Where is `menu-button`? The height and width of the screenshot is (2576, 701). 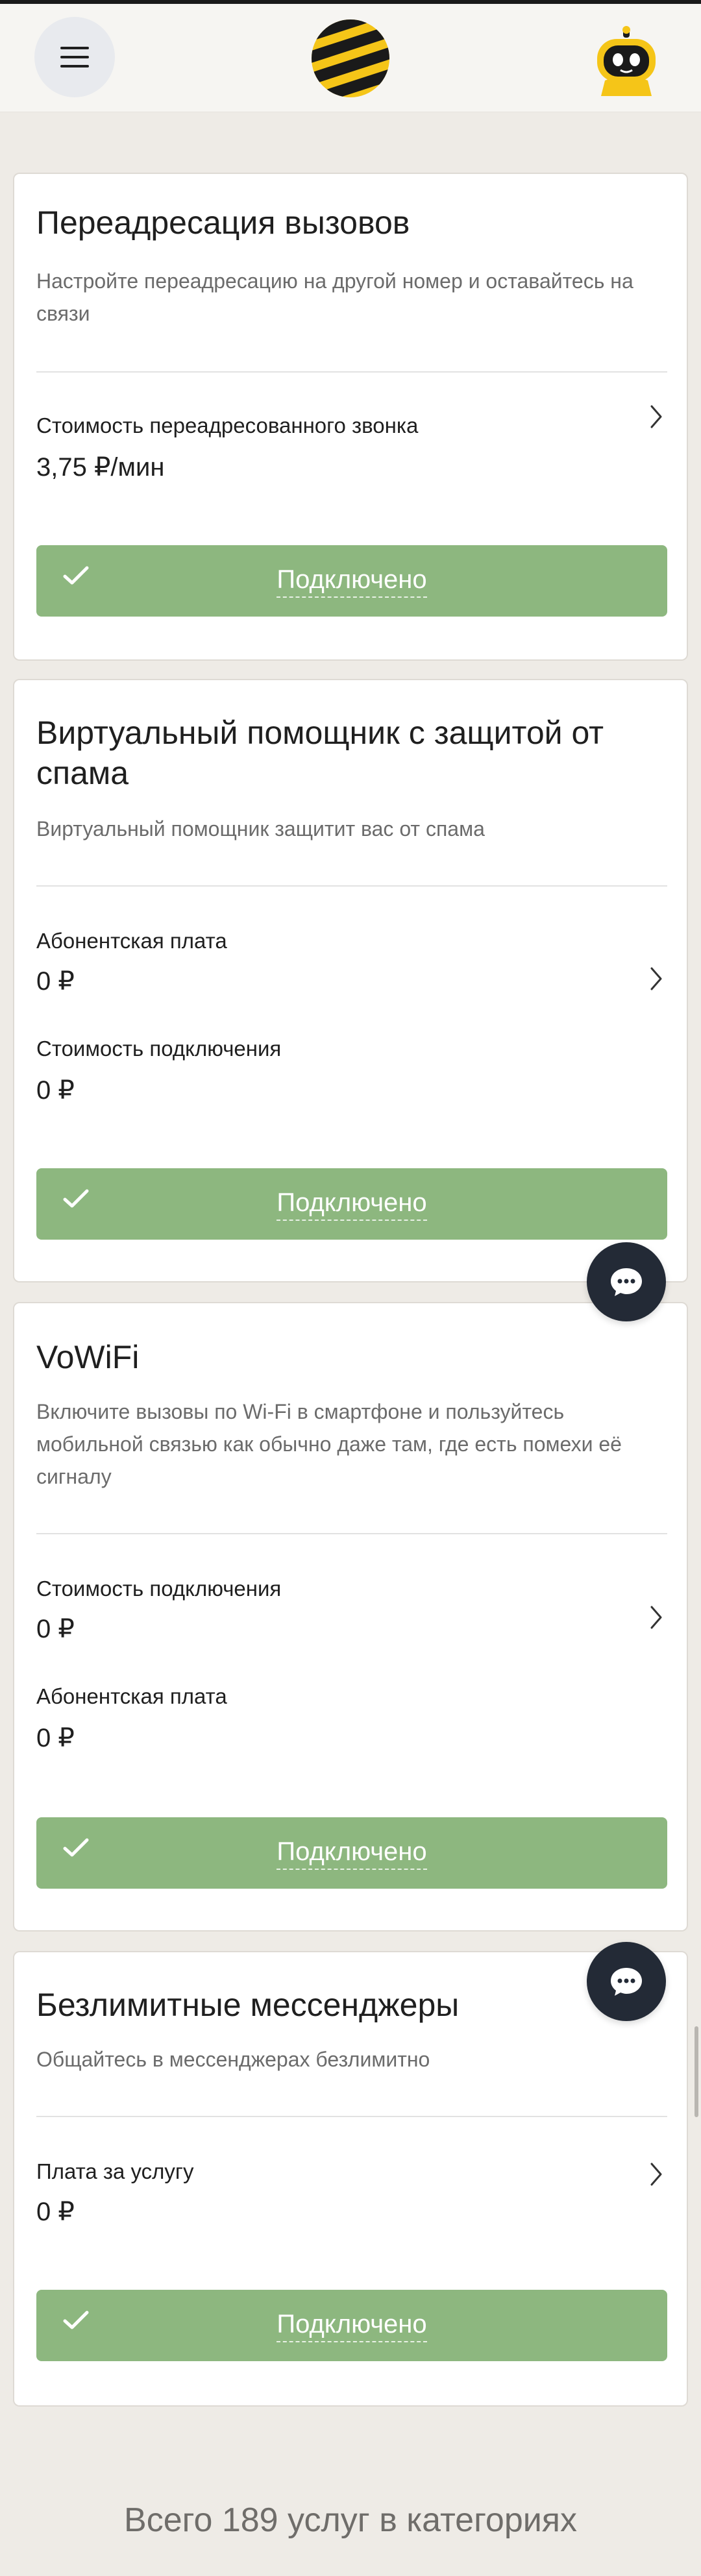 menu-button is located at coordinates (74, 57).